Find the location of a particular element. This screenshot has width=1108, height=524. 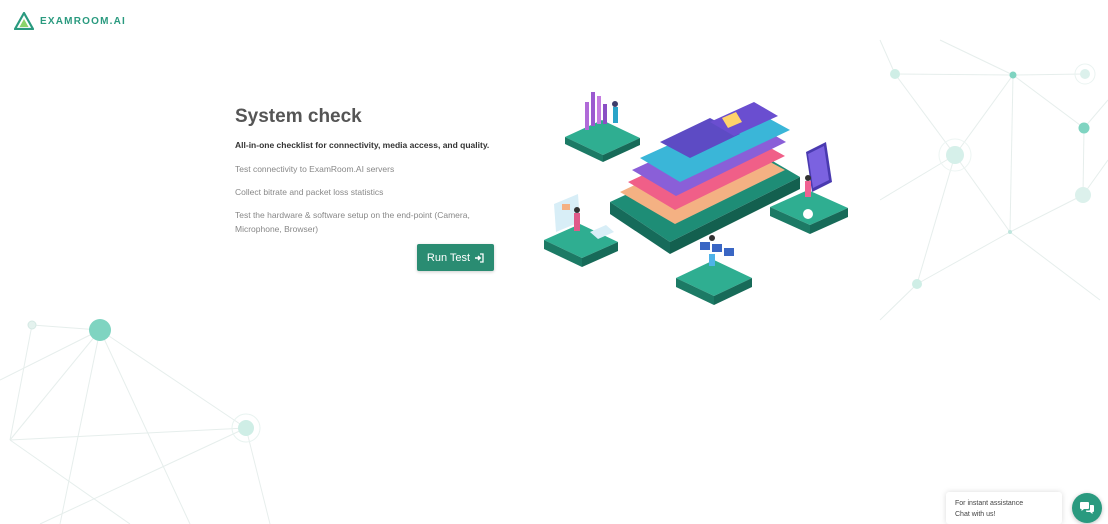

hero-illustration is located at coordinates (696, 198).